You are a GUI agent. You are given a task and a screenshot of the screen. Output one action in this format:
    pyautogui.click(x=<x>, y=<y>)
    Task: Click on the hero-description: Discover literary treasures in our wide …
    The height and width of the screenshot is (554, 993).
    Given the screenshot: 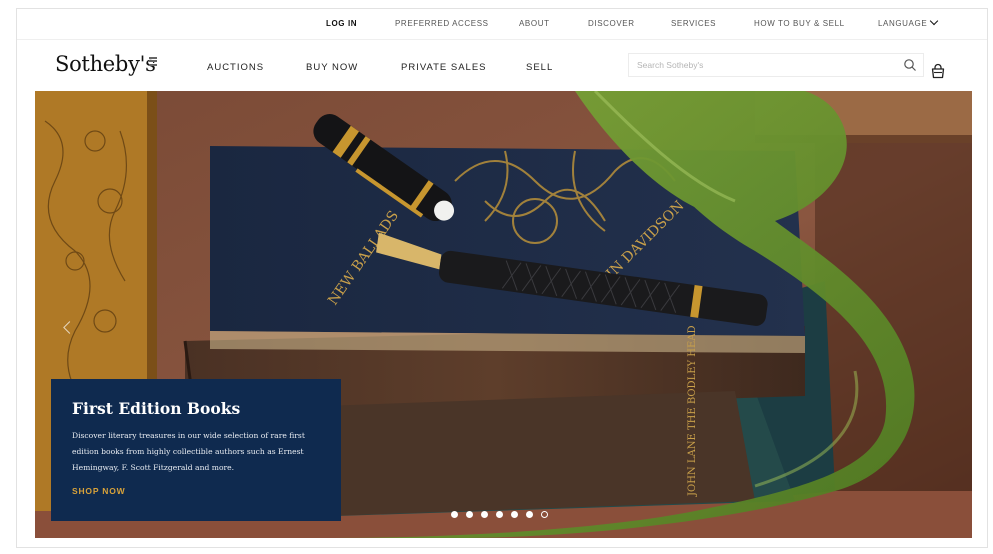 What is the action you would take?
    pyautogui.click(x=188, y=451)
    